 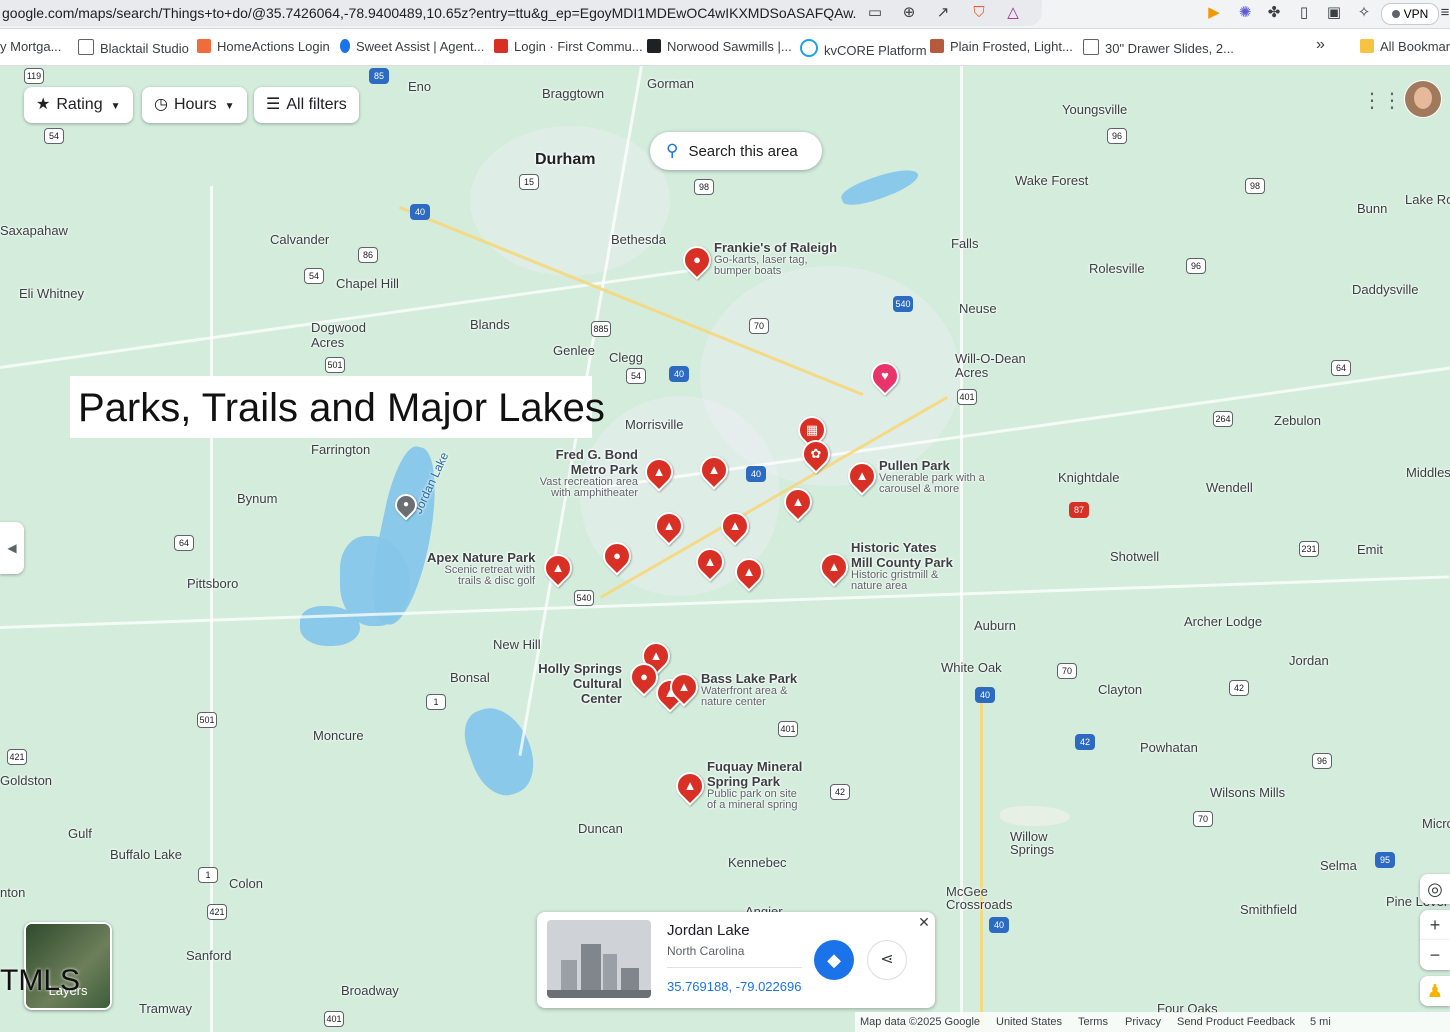 What do you see at coordinates (1435, 991) in the screenshot?
I see `street-view-pegman: ♟` at bounding box center [1435, 991].